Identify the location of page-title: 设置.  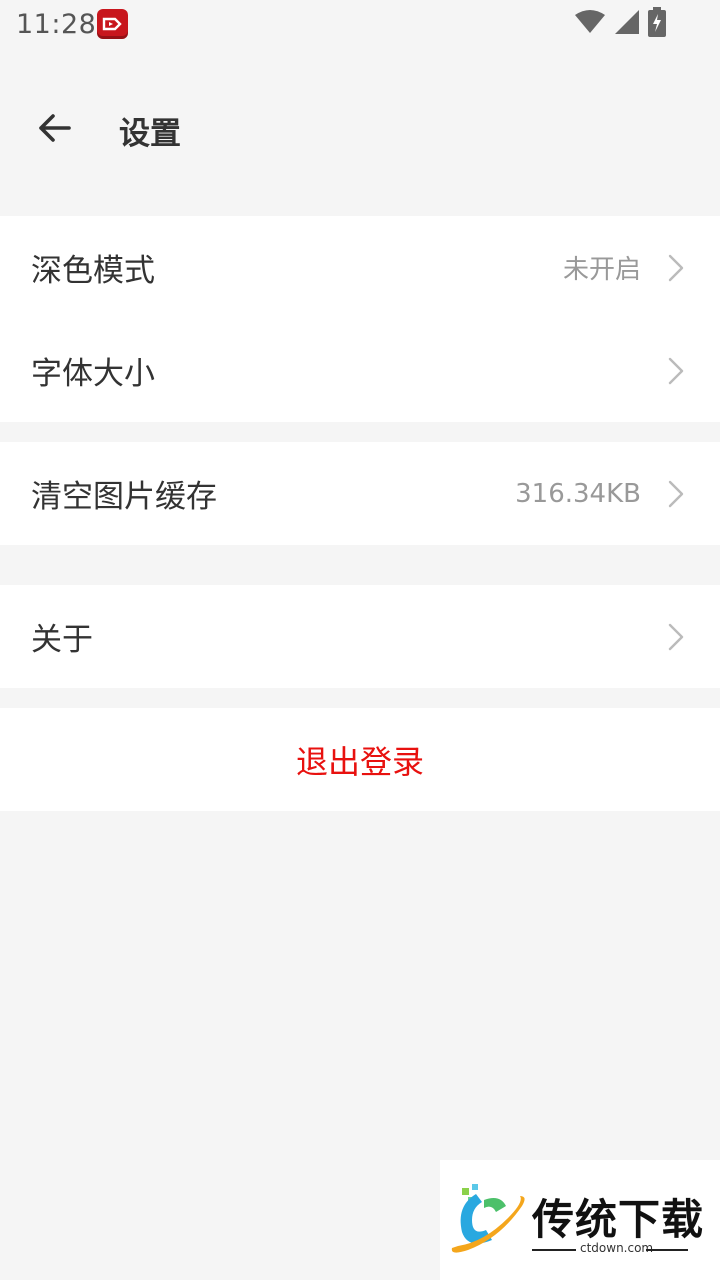
(150, 134).